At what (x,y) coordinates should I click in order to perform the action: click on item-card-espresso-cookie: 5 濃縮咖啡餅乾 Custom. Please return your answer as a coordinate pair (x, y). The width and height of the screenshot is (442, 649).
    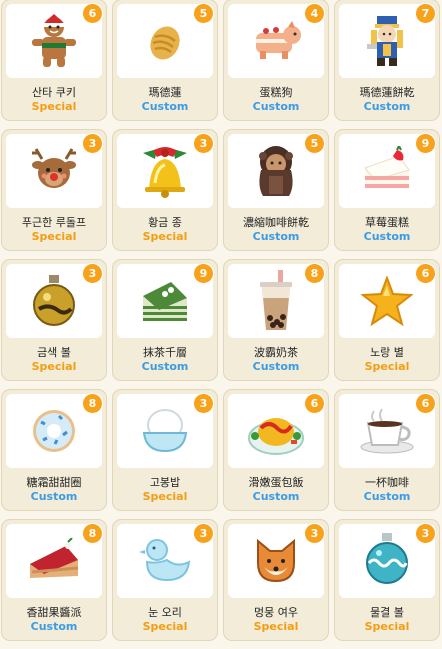
    Looking at the image, I should click on (276, 190).